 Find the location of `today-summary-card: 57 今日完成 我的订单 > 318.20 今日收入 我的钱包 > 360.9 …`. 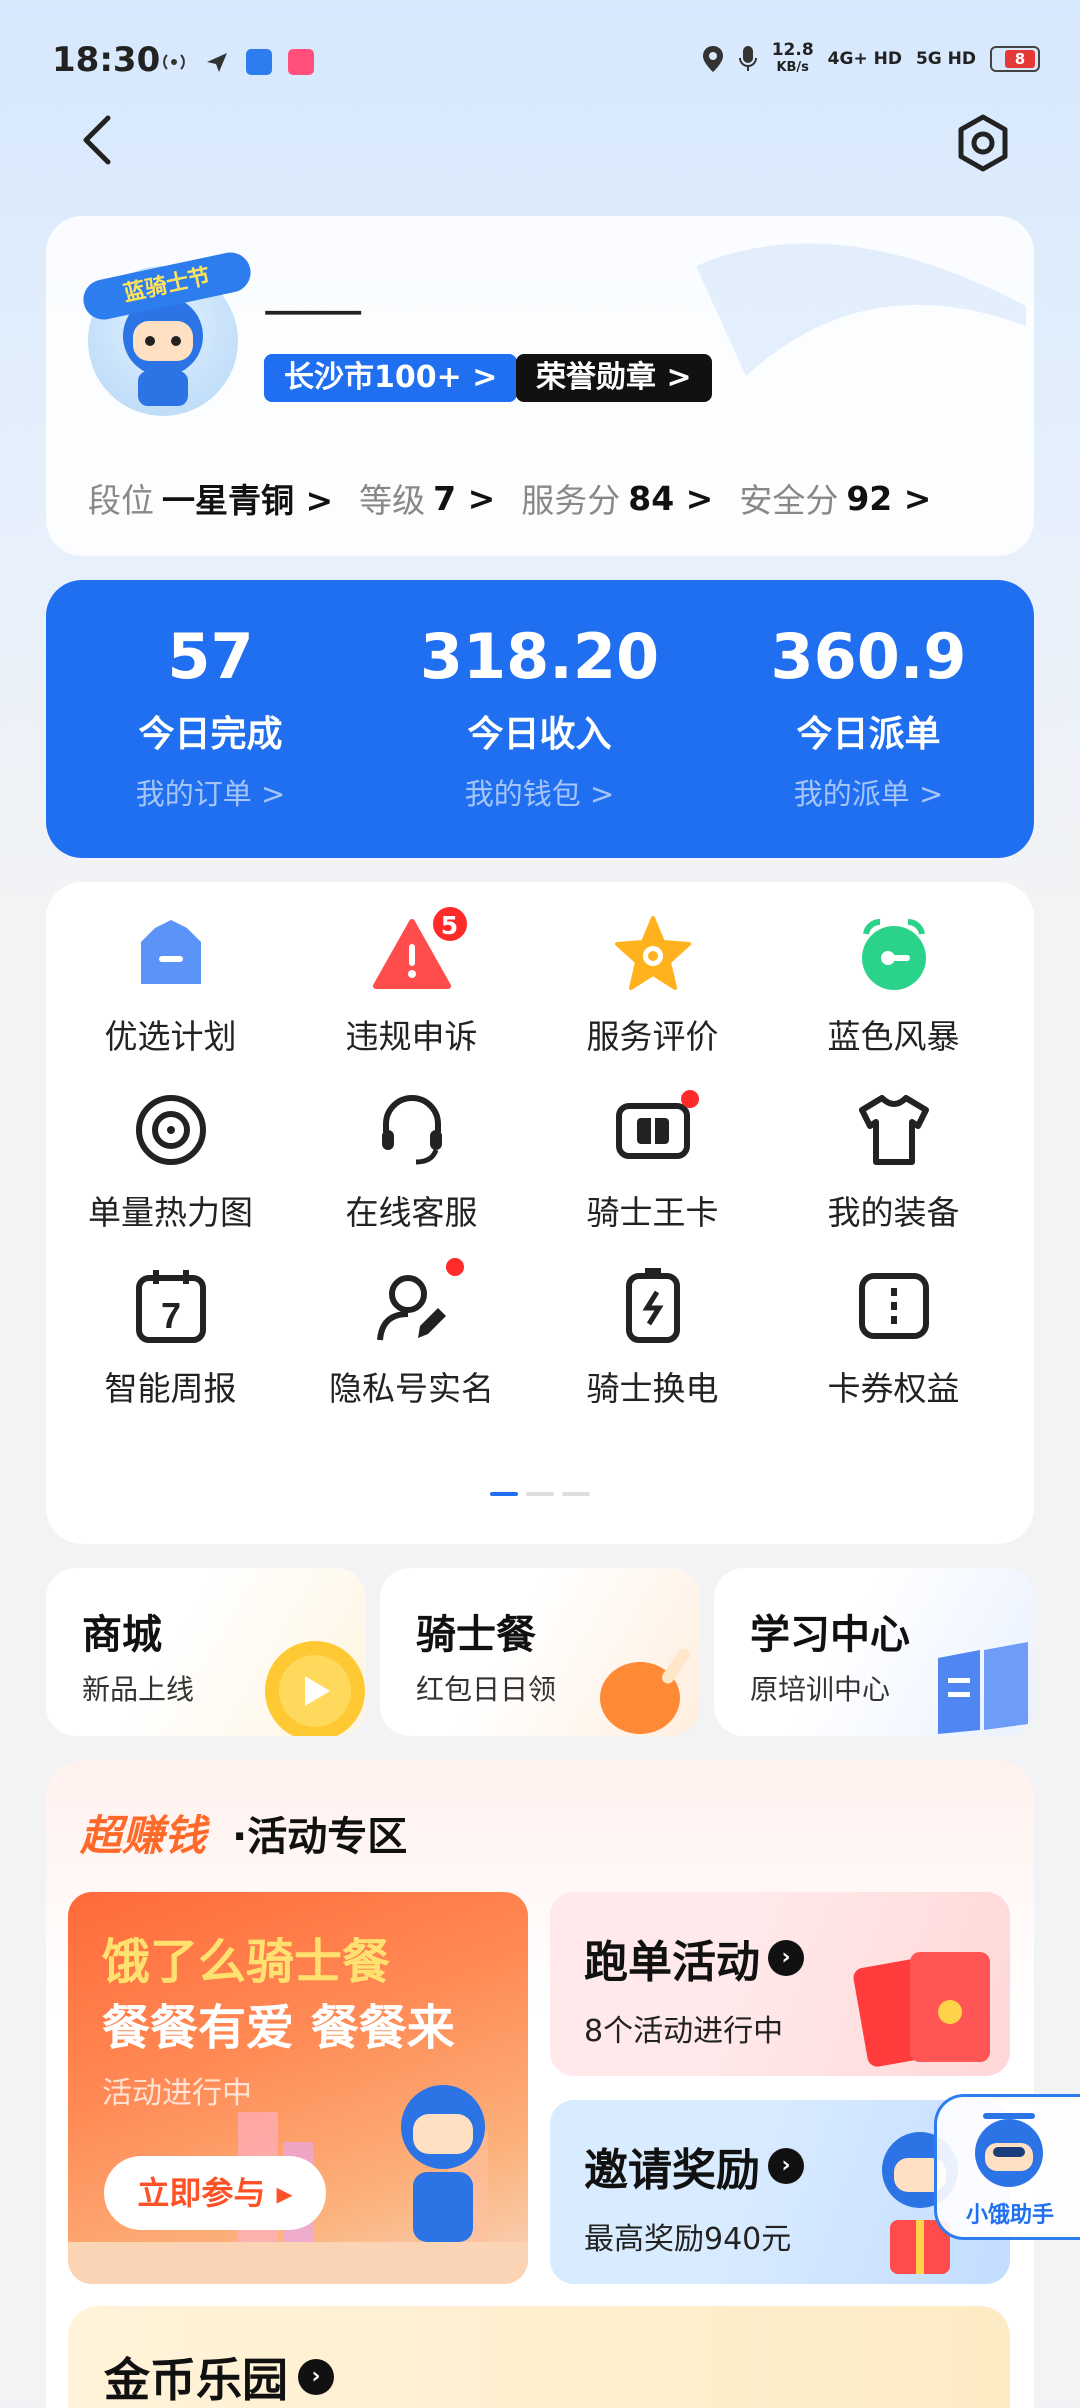

today-summary-card: 57 今日完成 我的订单 > 318.20 今日收入 我的钱包 > 360.9 … is located at coordinates (540, 719).